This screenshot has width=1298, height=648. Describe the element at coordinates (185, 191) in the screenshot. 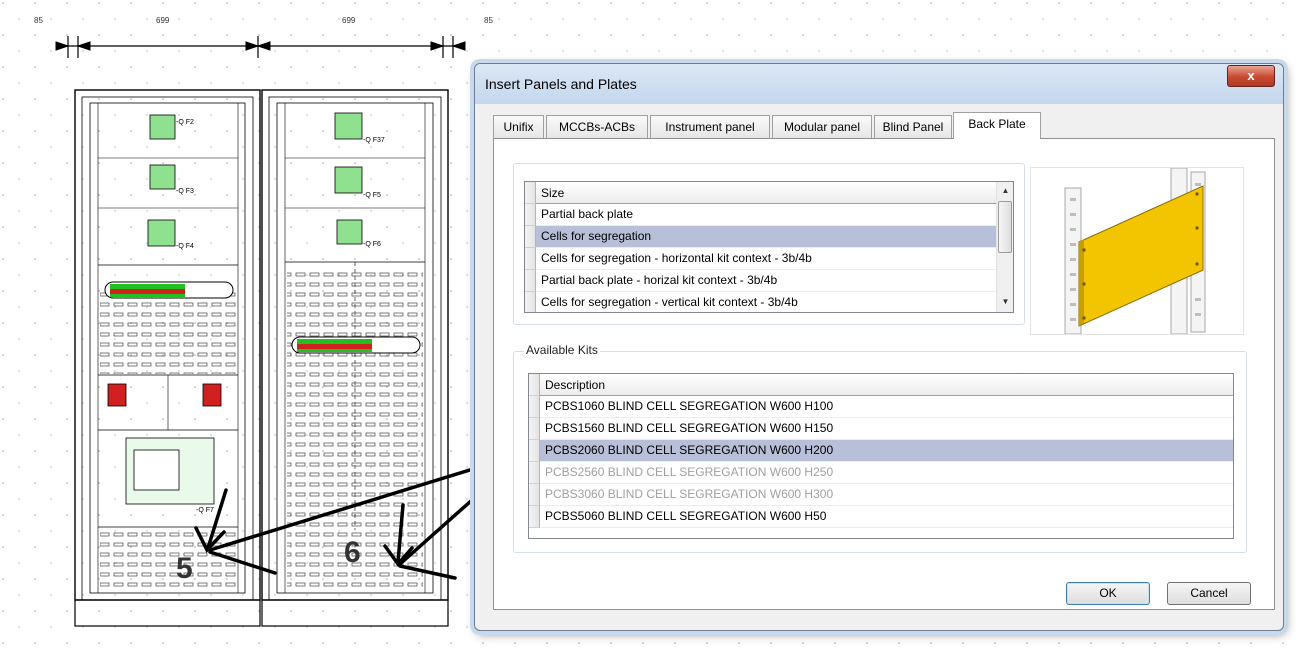

I see `component-label: -Q F3` at that location.